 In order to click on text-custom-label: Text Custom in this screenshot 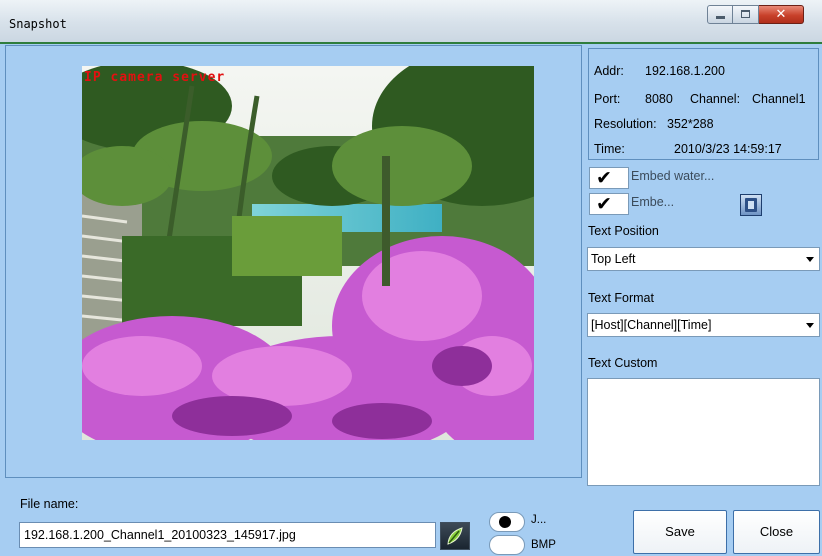, I will do `click(623, 363)`.